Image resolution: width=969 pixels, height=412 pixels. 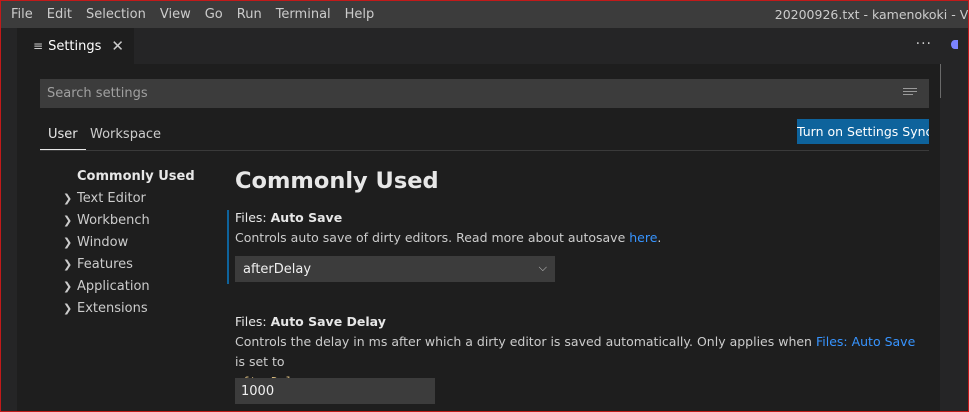 What do you see at coordinates (3, 99) in the screenshot?
I see `edge-marker` at bounding box center [3, 99].